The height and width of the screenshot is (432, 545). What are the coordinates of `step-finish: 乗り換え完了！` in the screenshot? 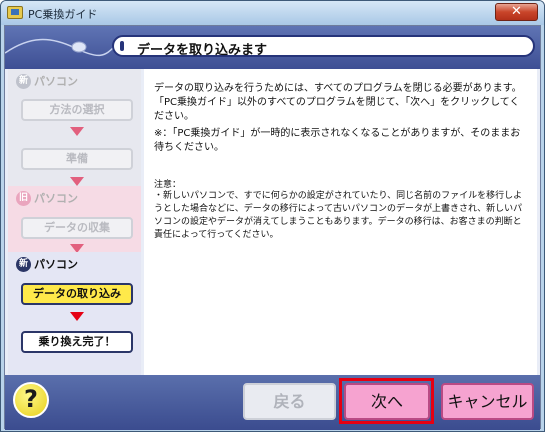 It's located at (77, 342).